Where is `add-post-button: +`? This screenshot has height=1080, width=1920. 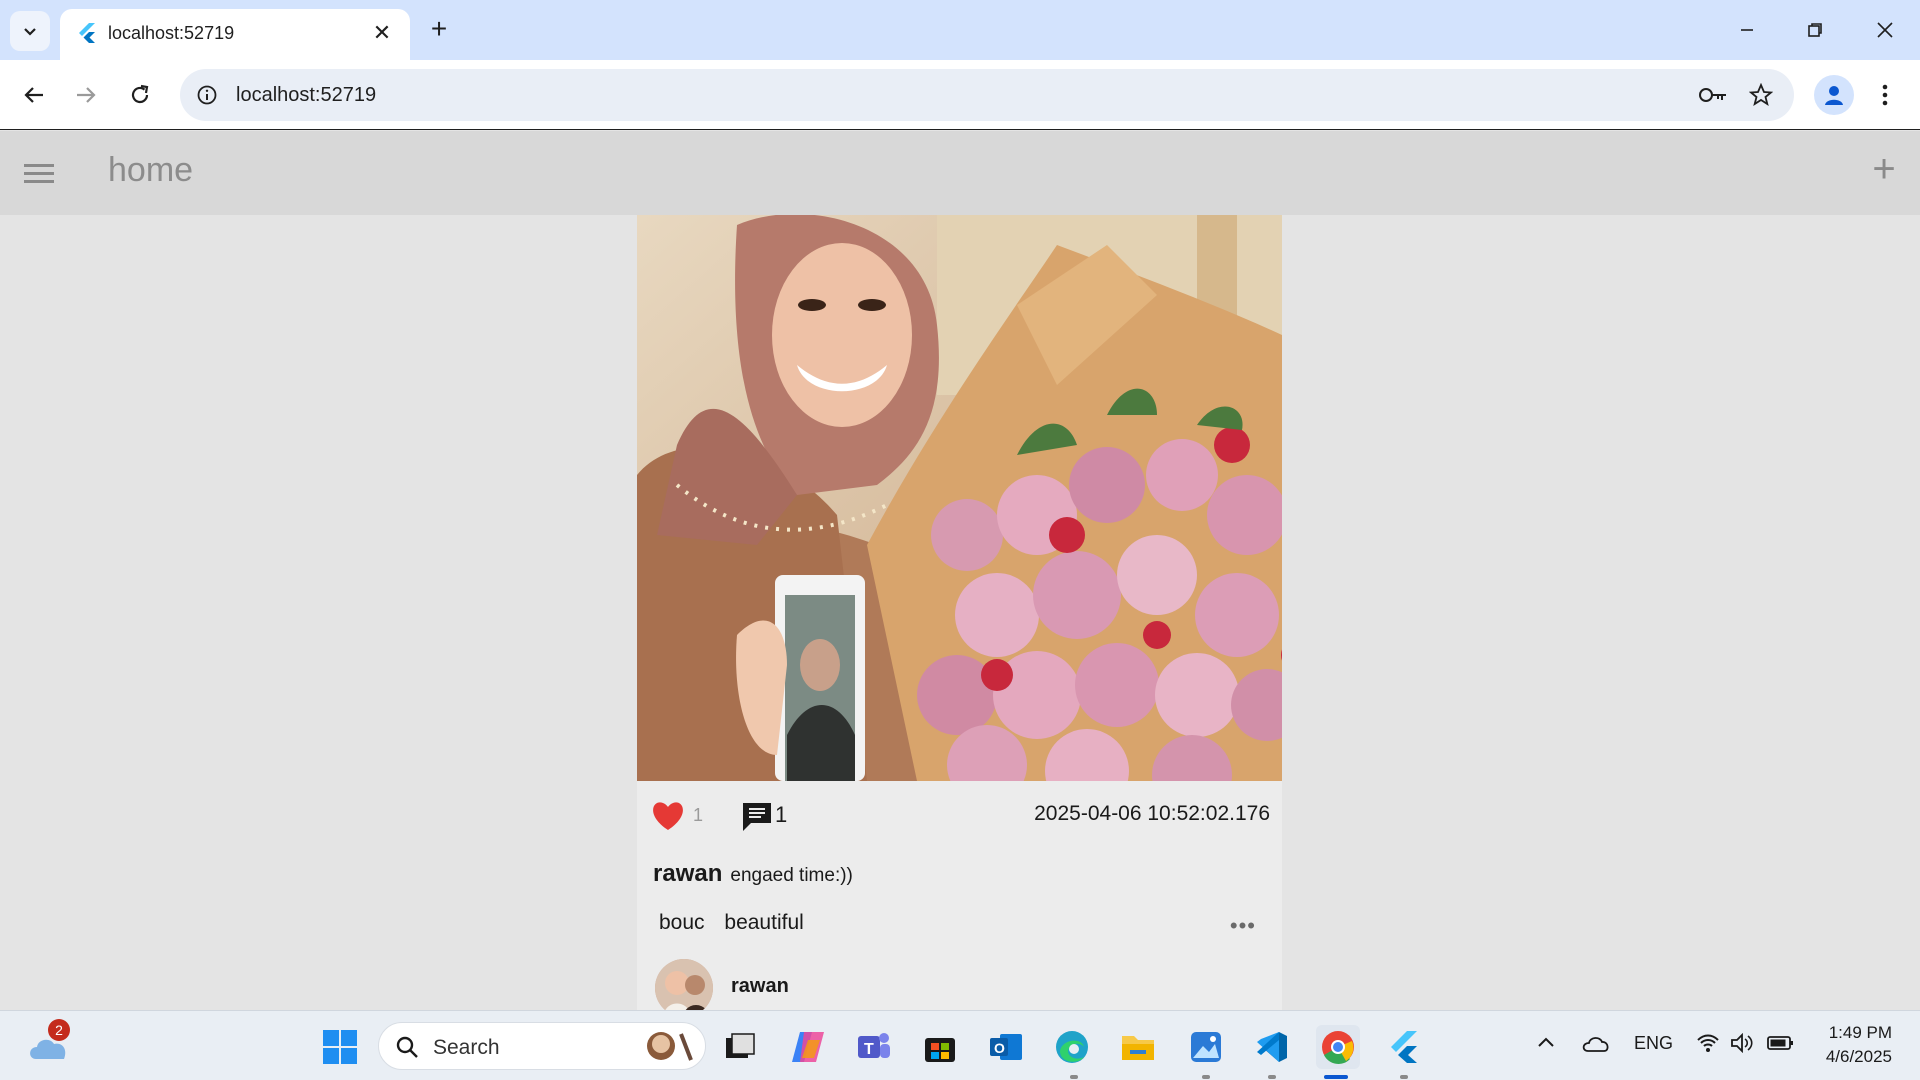 add-post-button: + is located at coordinates (1884, 169).